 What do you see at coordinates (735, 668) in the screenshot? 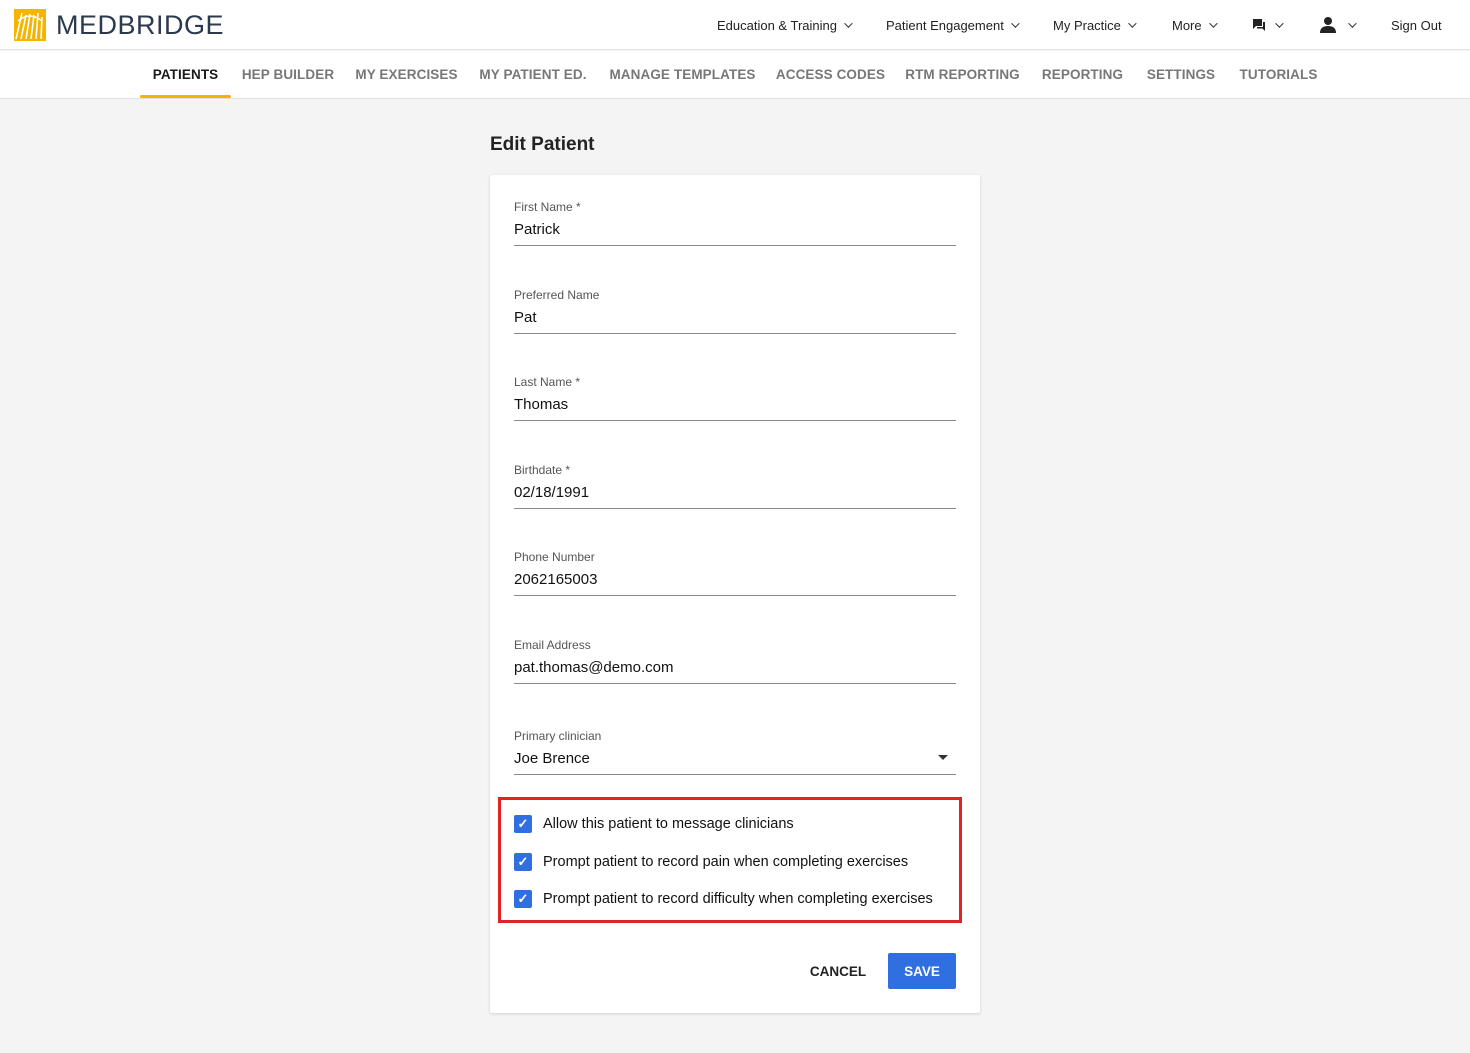
I see `email-value: pat.thomas@demo.com` at bounding box center [735, 668].